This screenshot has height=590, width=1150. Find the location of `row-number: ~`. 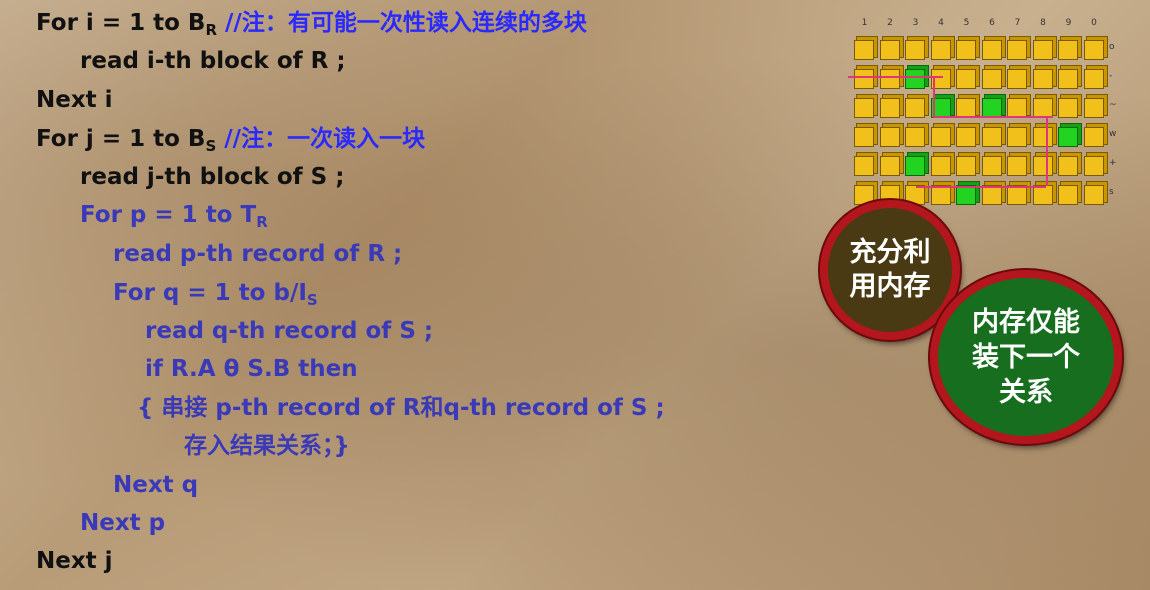

row-number: ~ is located at coordinates (1113, 105).